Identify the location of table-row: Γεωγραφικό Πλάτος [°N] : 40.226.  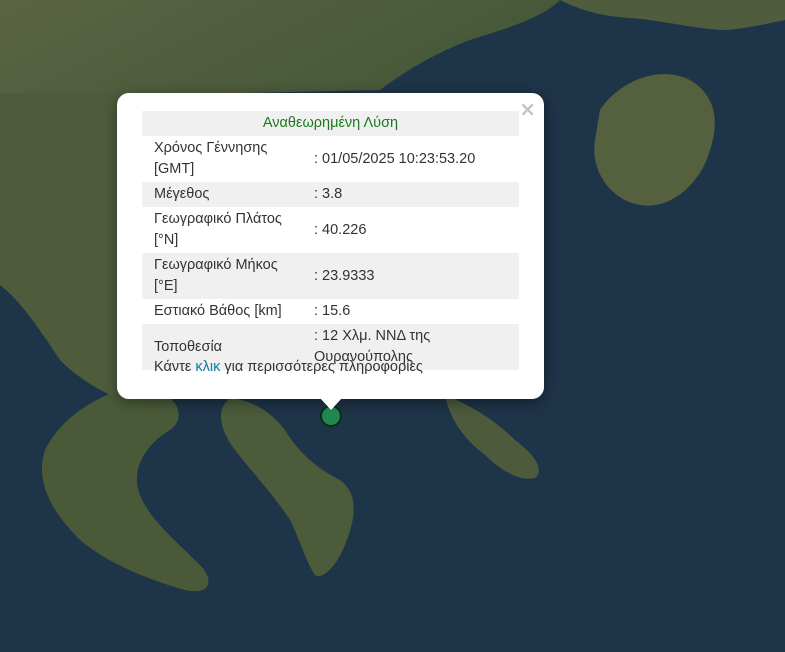
(330, 230).